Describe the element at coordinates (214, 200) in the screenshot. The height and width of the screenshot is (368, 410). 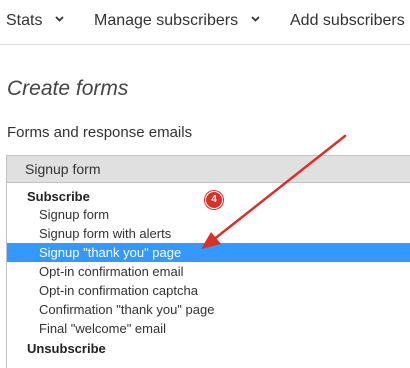
I see `step-number-badge: 4` at that location.